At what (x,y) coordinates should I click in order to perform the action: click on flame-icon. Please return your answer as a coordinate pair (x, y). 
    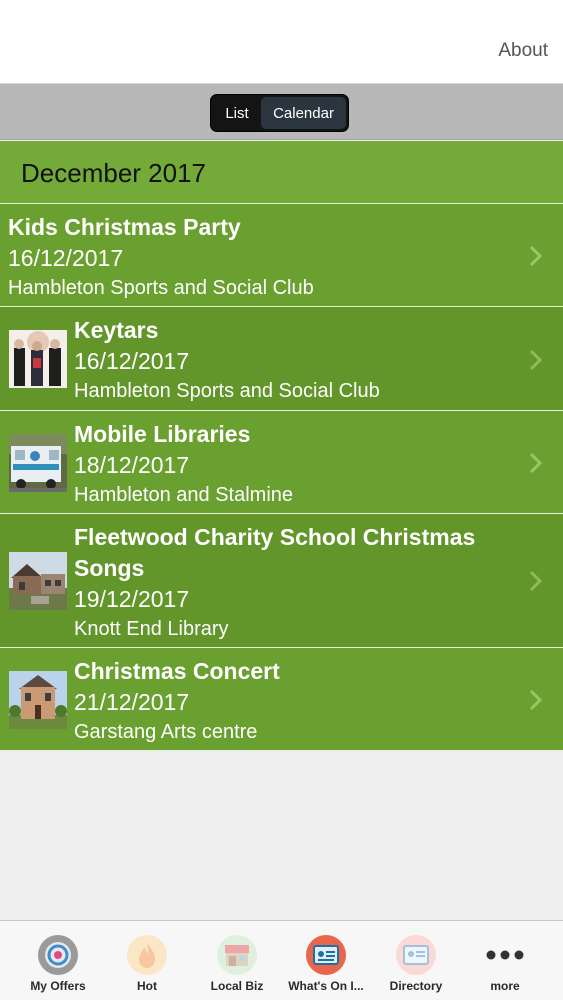
    Looking at the image, I should click on (147, 955).